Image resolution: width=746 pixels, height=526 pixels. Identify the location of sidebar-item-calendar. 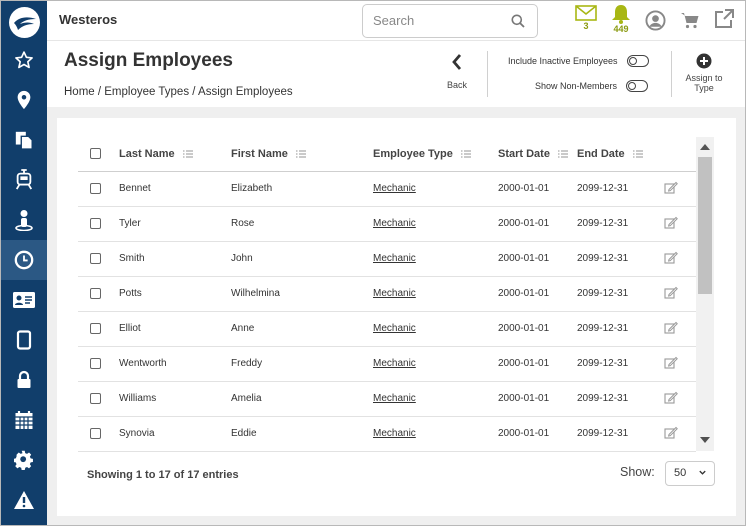
(24, 420).